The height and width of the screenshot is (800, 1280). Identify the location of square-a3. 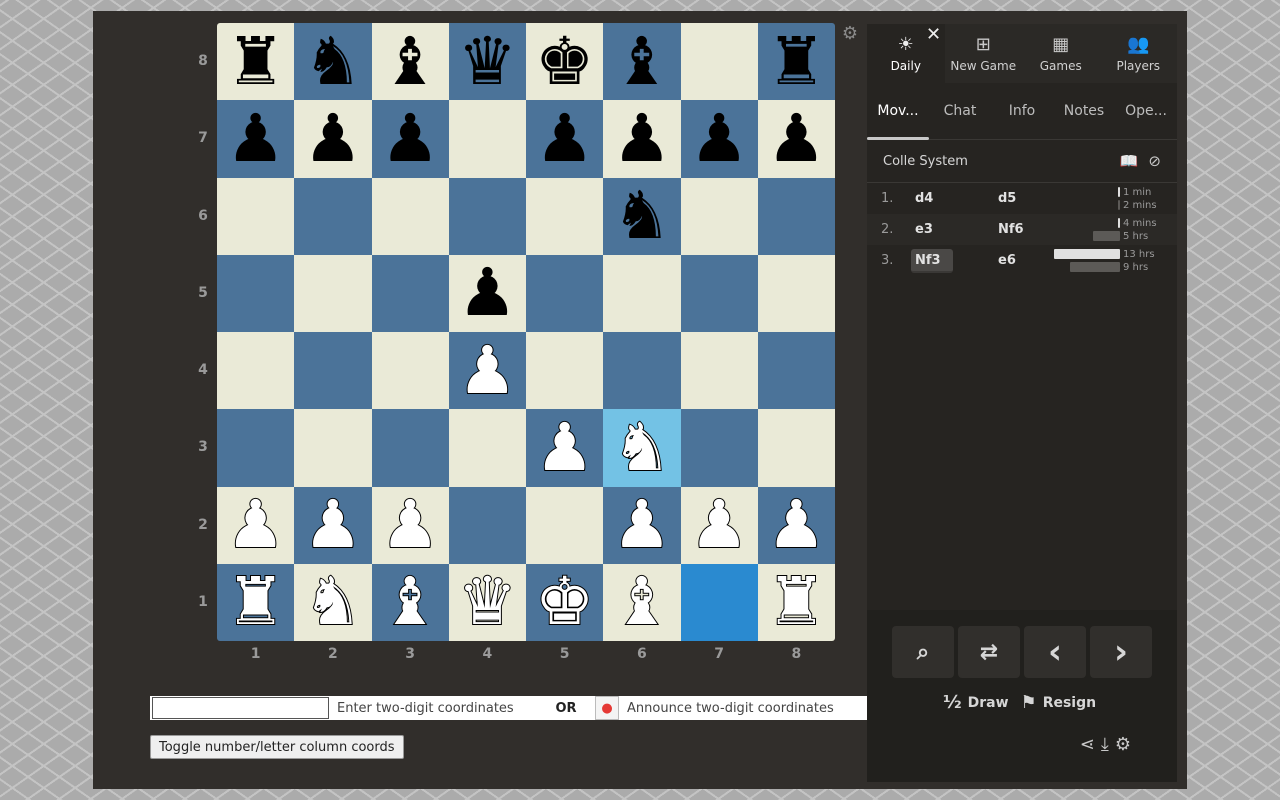
(256, 448).